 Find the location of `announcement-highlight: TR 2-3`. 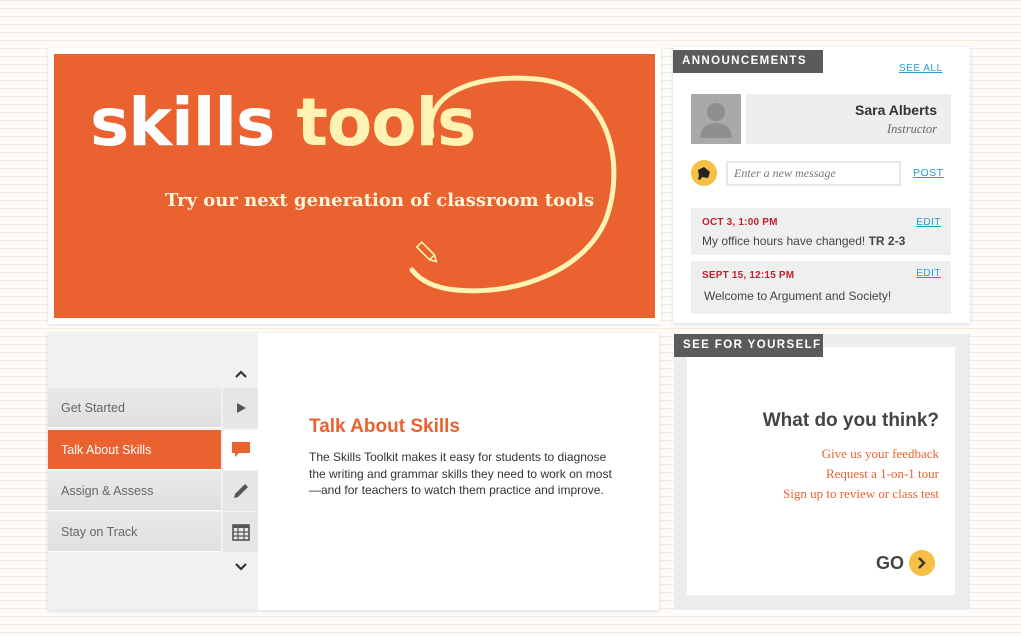

announcement-highlight: TR 2-3 is located at coordinates (887, 241).